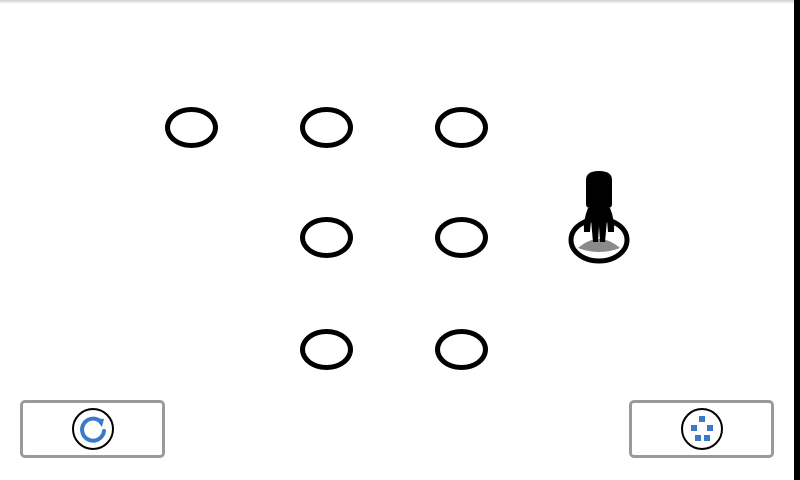 The image size is (800, 480). I want to click on dots-grid-icon, so click(701, 429).